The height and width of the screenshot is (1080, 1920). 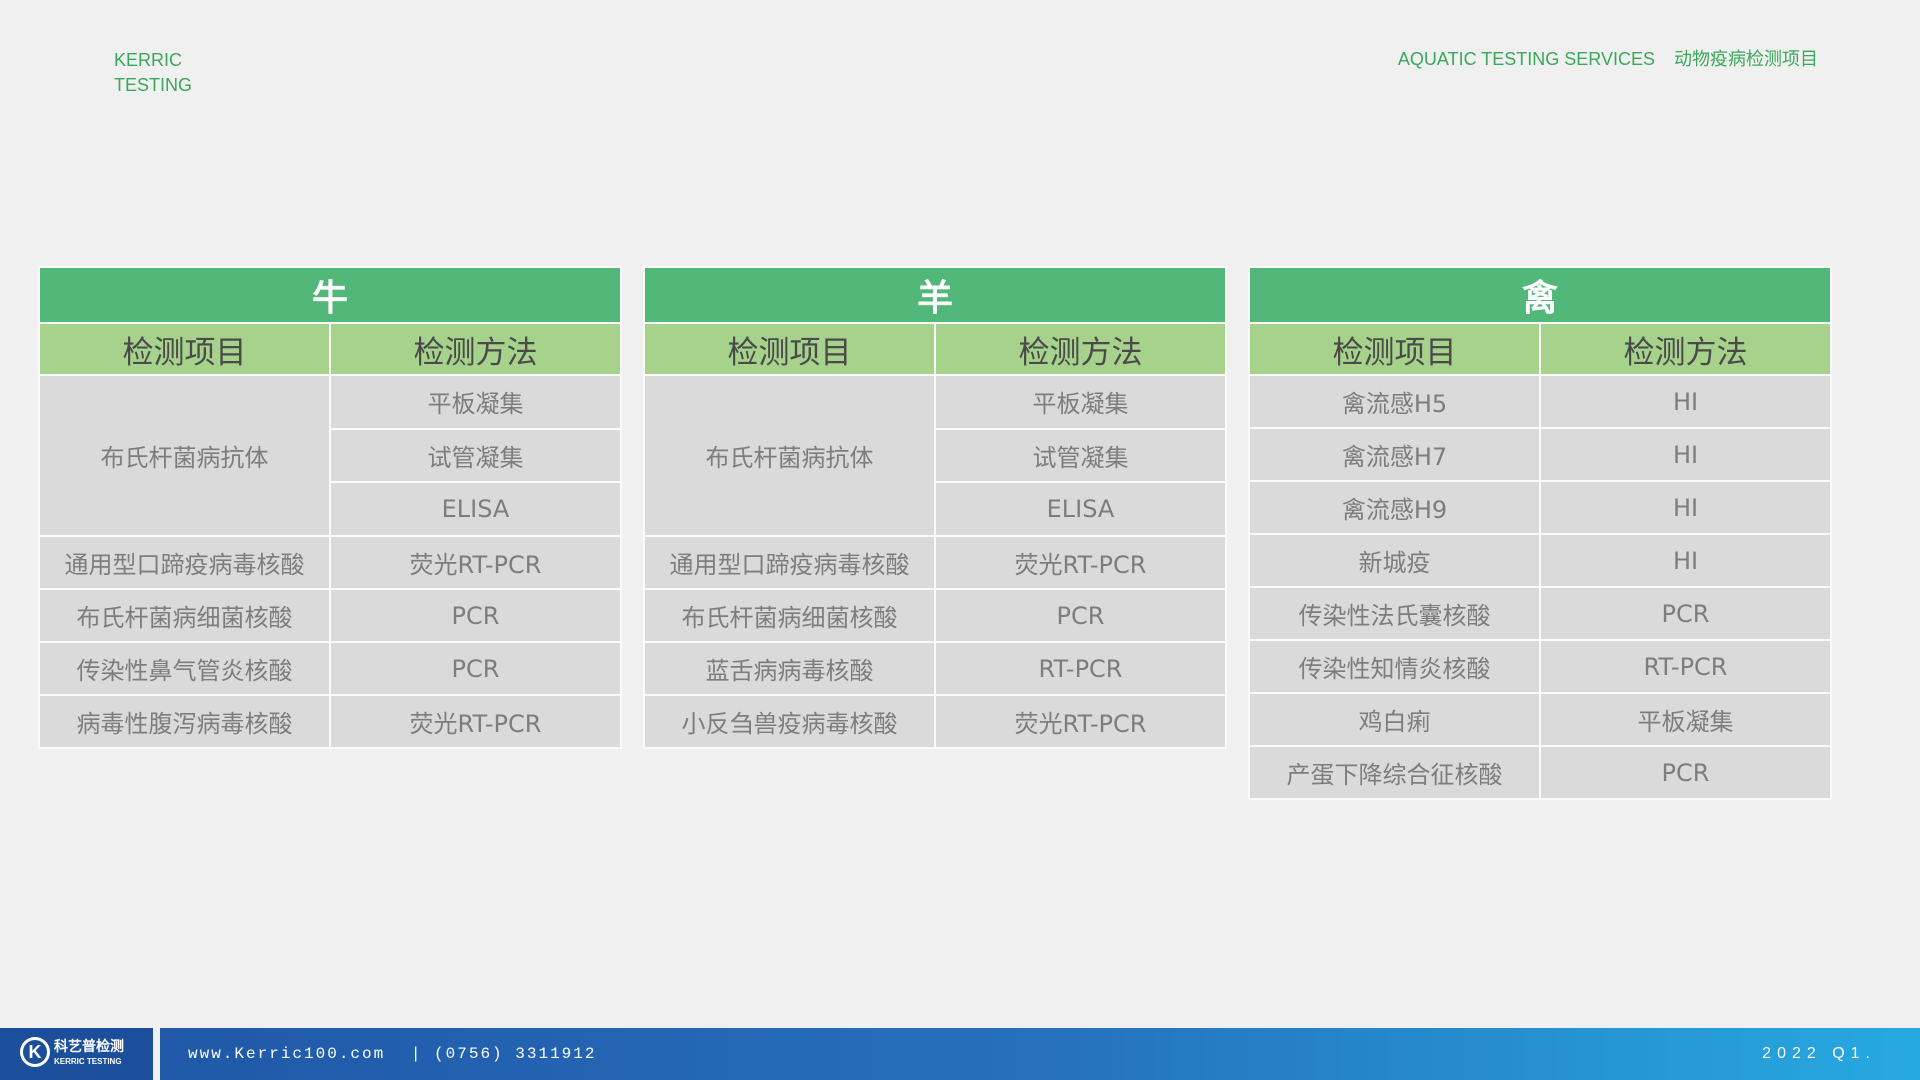 I want to click on item-cell: 鸡白痢, so click(x=1394, y=719).